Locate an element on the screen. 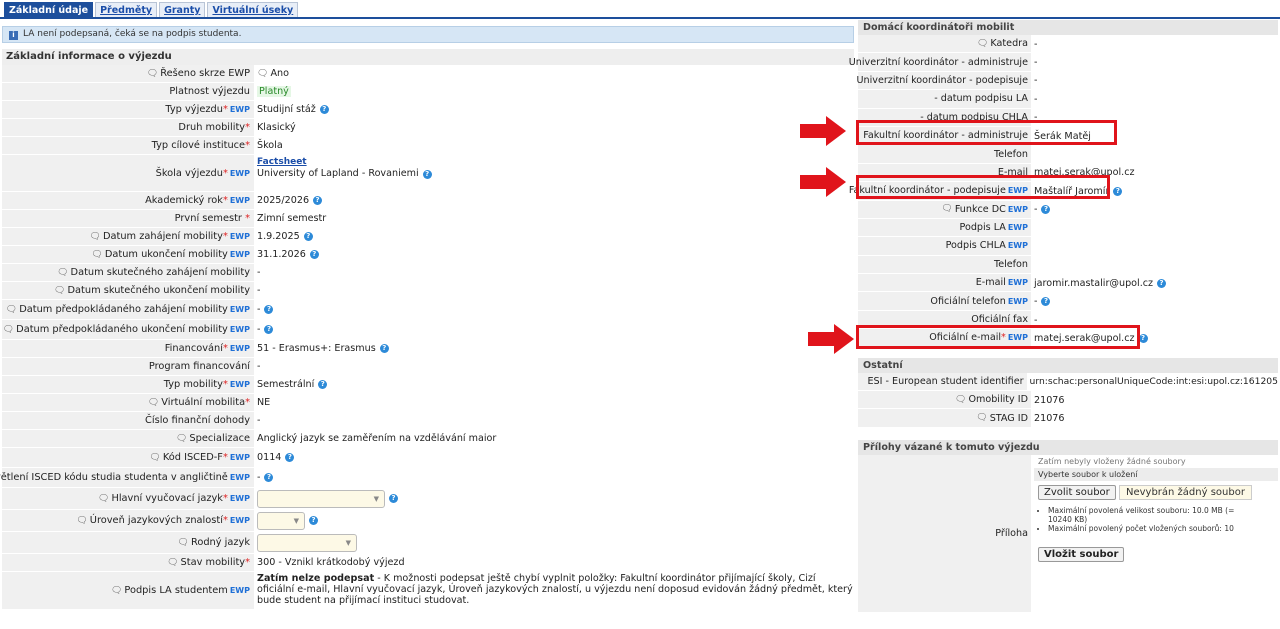 This screenshot has height=629, width=1280. coord-row: Telefon is located at coordinates (1068, 154).